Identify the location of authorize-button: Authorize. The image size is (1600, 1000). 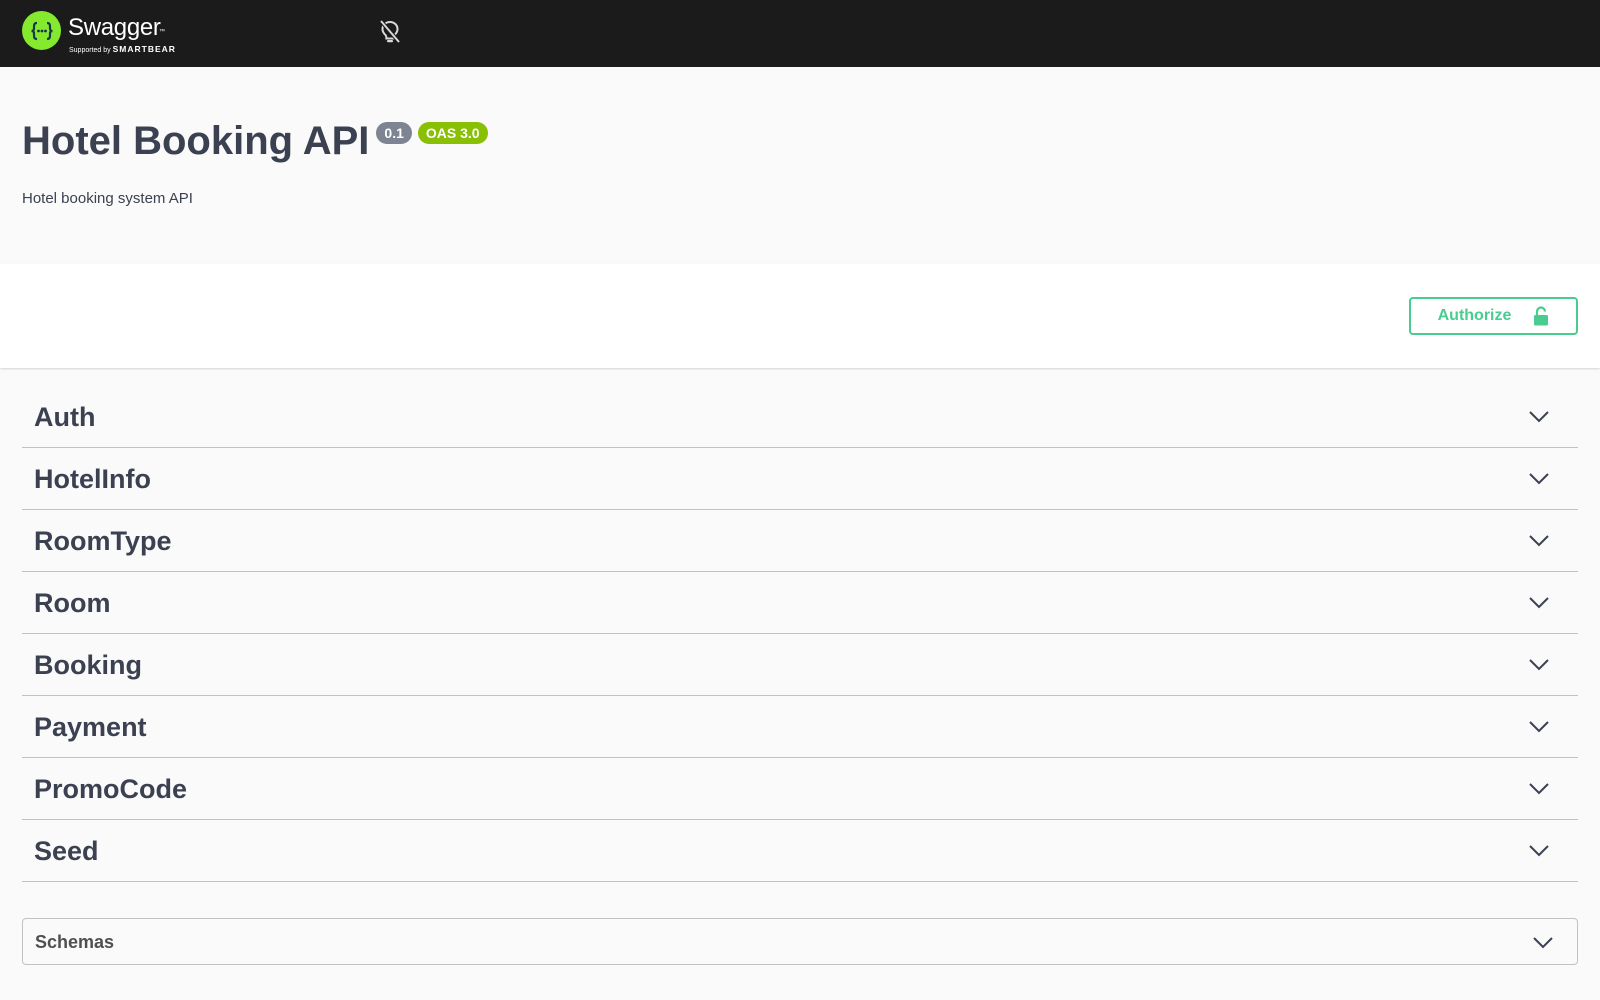
(1493, 316).